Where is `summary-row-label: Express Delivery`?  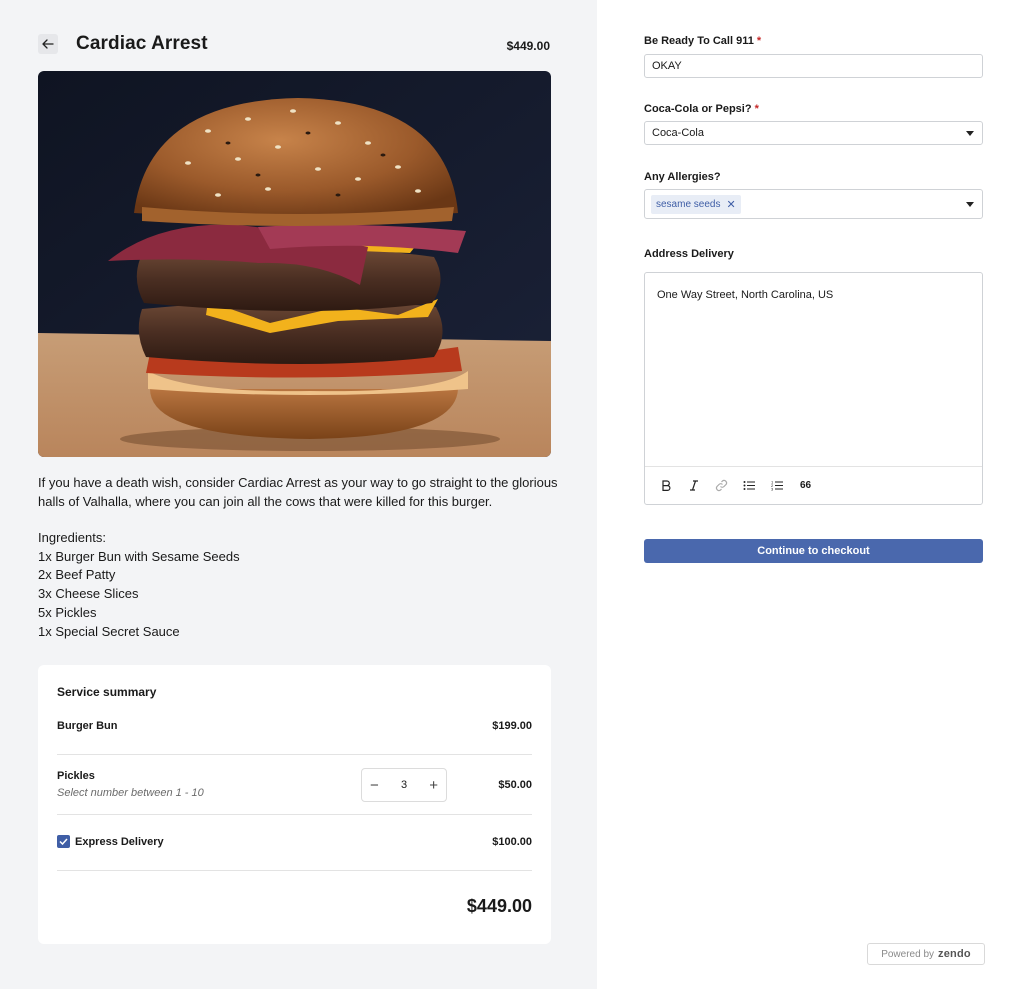
summary-row-label: Express Delivery is located at coordinates (119, 842).